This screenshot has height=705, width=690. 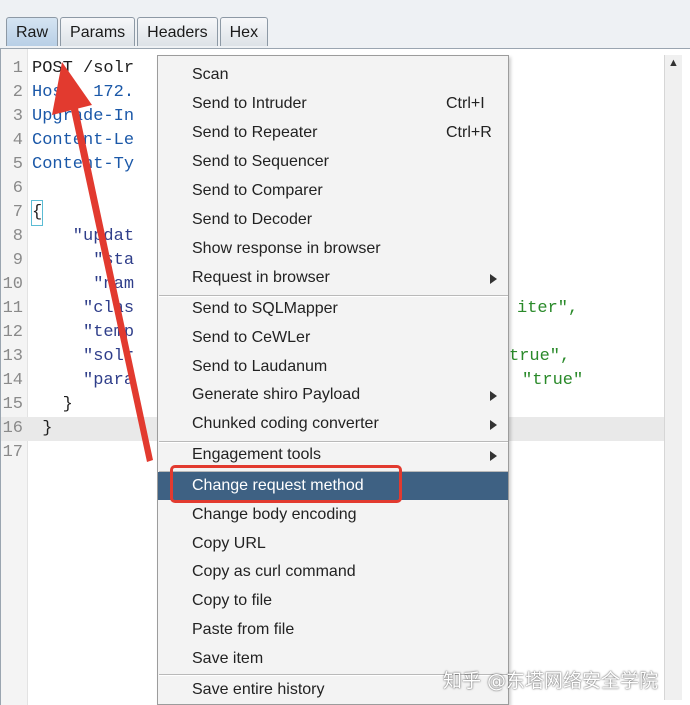 What do you see at coordinates (333, 515) in the screenshot?
I see `menu-item-change-body-encoding: Change body encoding` at bounding box center [333, 515].